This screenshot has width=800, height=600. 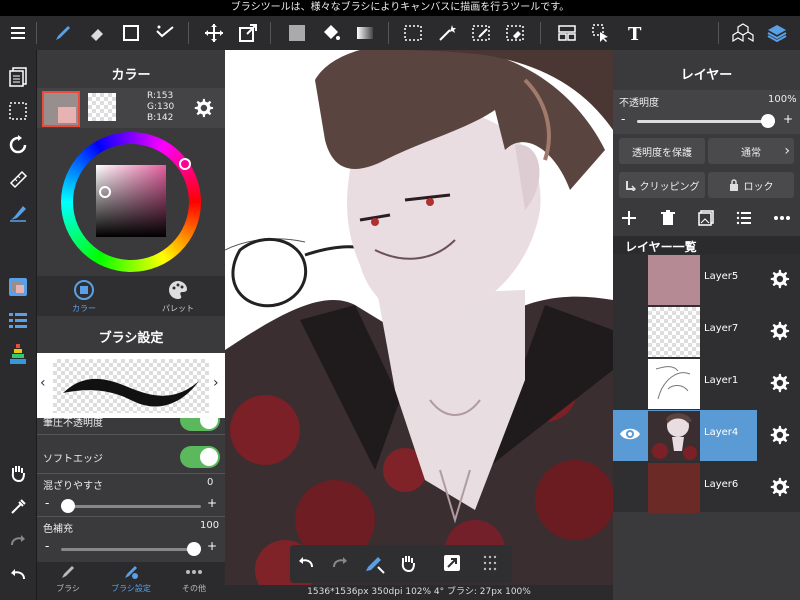 I want to click on layer-row: Layer6, so click(x=706, y=487).